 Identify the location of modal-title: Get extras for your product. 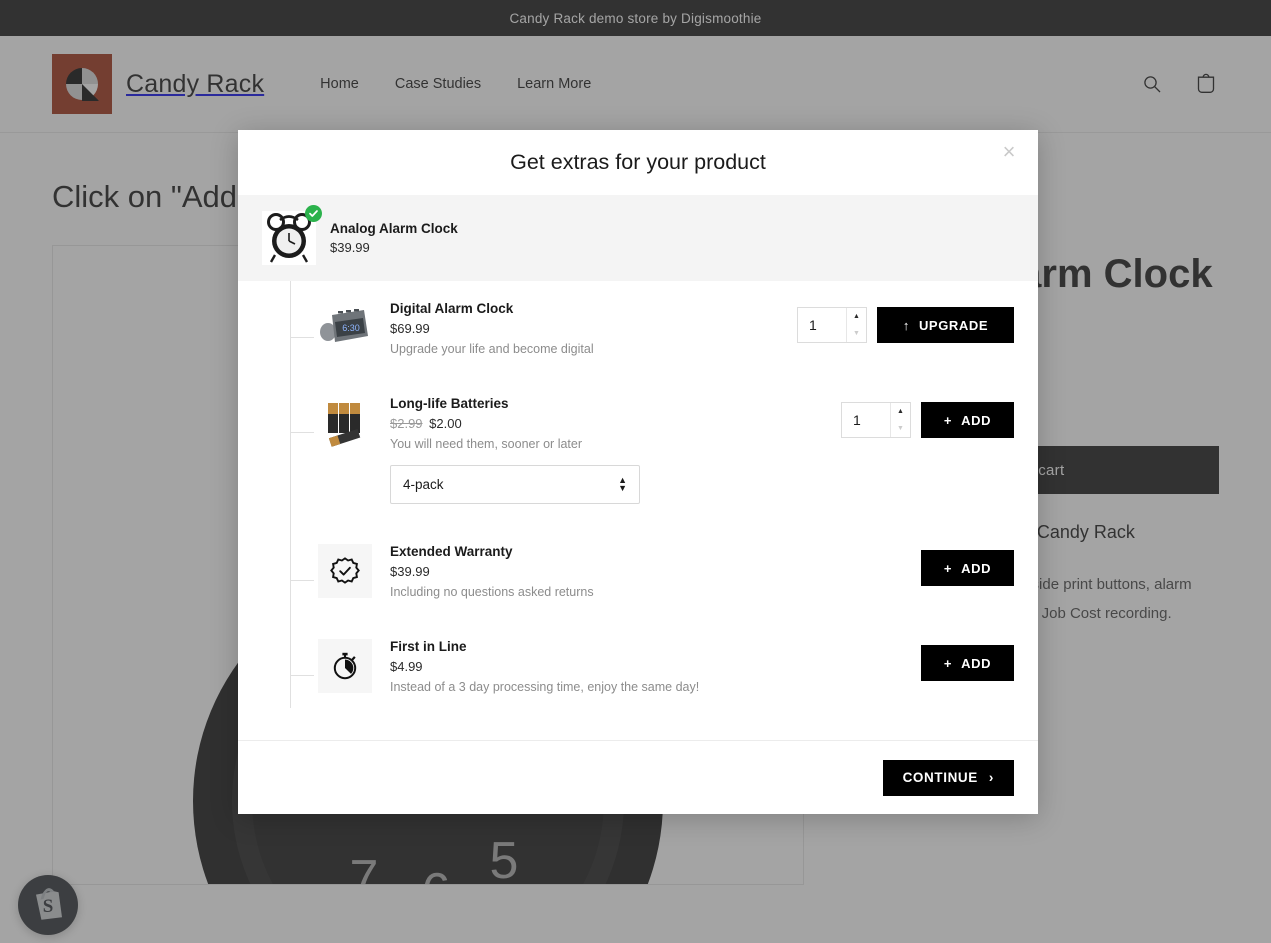
(638, 162).